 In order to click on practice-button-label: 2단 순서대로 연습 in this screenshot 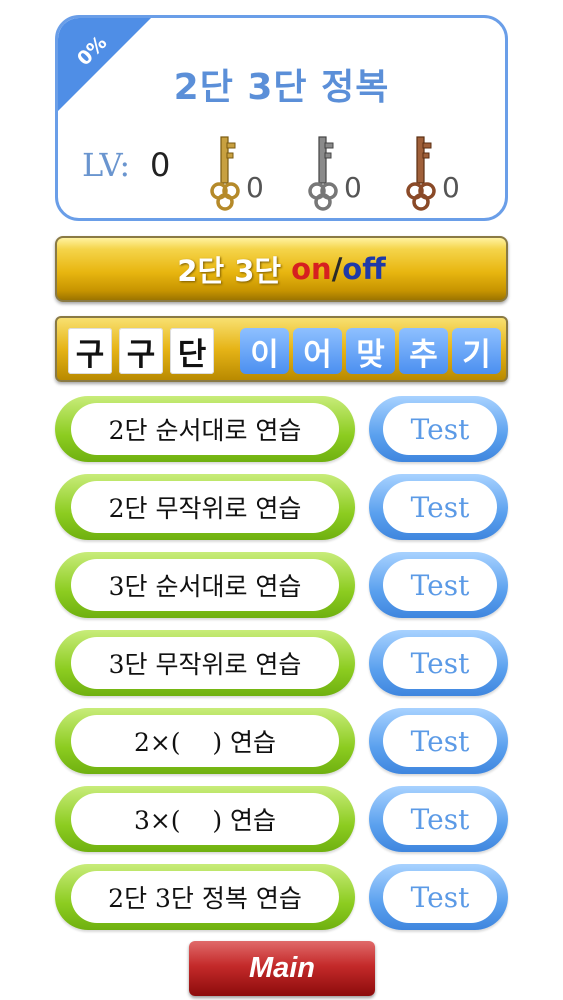, I will do `click(205, 429)`.